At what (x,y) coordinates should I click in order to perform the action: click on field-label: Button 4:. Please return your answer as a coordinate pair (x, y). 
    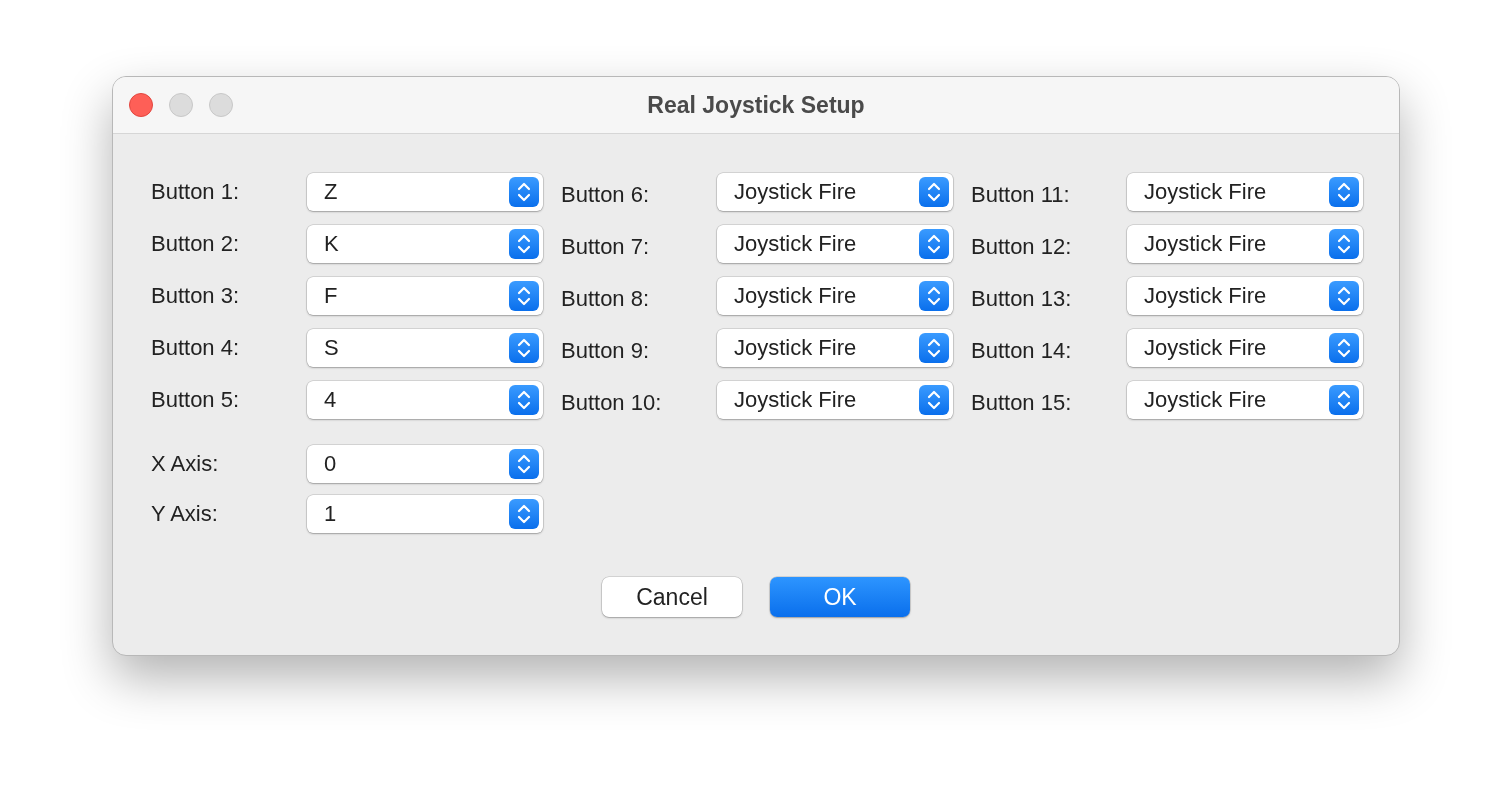
    Looking at the image, I should click on (196, 348).